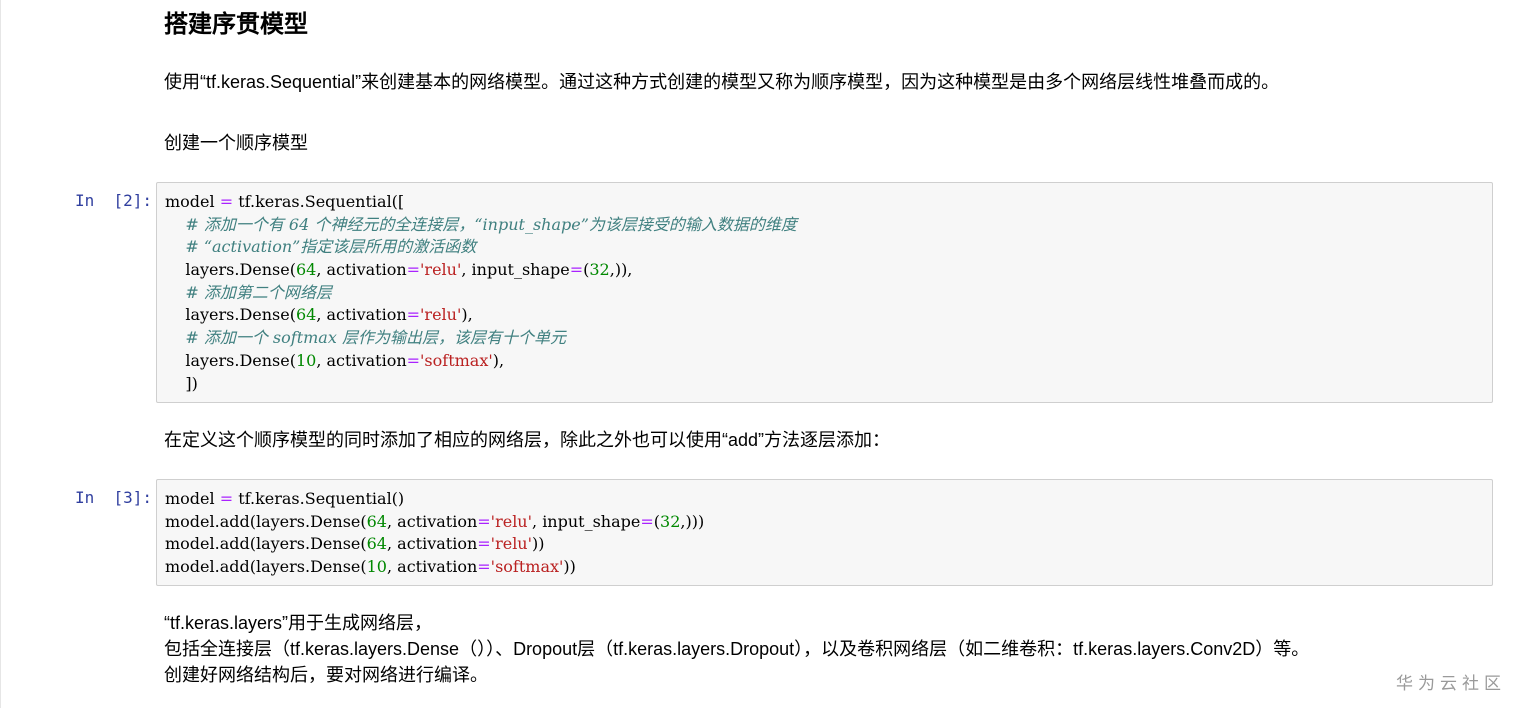 The image size is (1518, 708). What do you see at coordinates (285, 201) in the screenshot?
I see `code-line: model = tf.keras.Sequential([` at bounding box center [285, 201].